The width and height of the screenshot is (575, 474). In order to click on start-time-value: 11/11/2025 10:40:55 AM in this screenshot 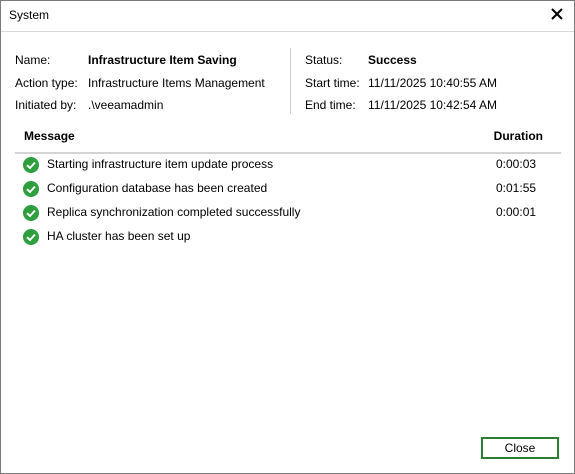, I will do `click(432, 83)`.